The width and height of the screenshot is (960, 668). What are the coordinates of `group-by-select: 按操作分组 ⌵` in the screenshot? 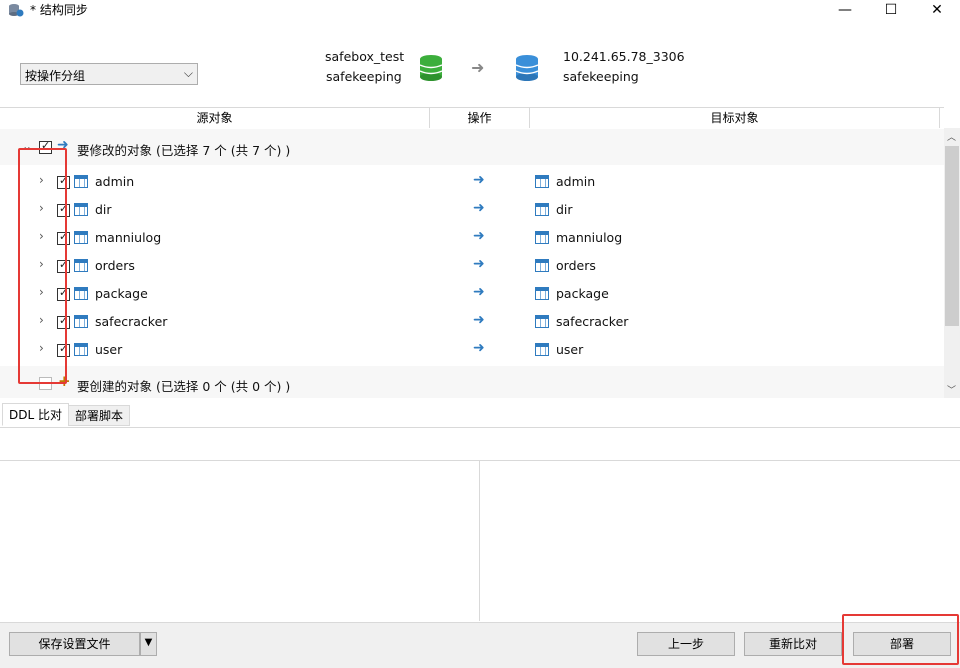 It's located at (109, 74).